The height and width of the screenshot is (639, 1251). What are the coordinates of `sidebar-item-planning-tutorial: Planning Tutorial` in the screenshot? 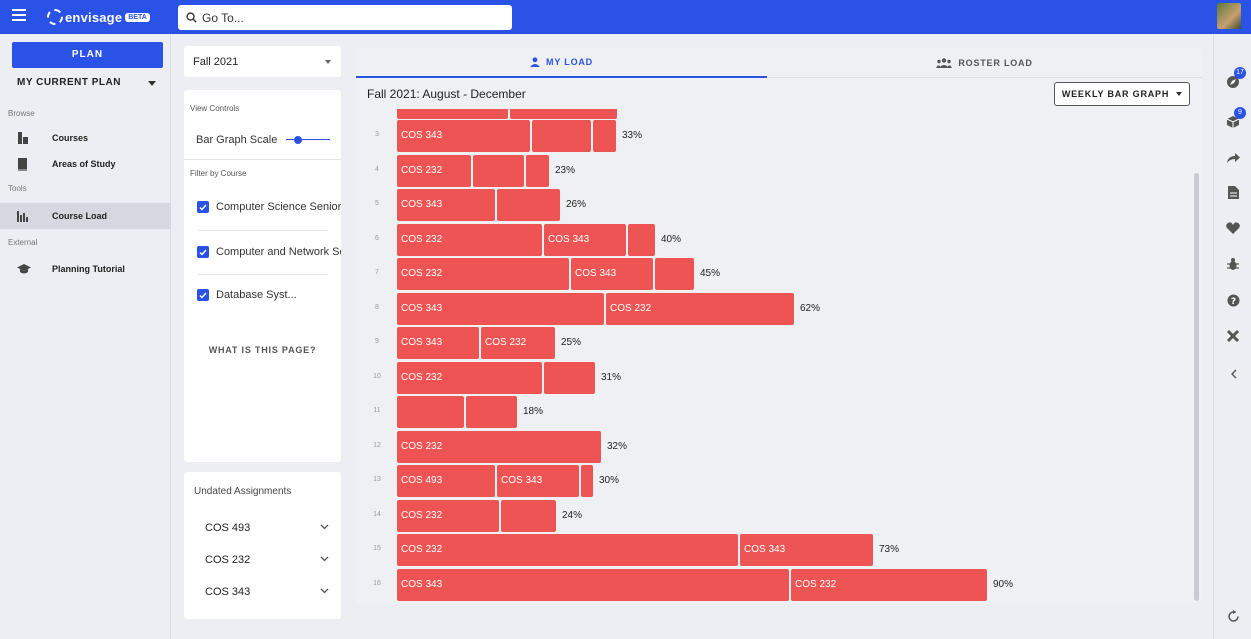 It's located at (85, 269).